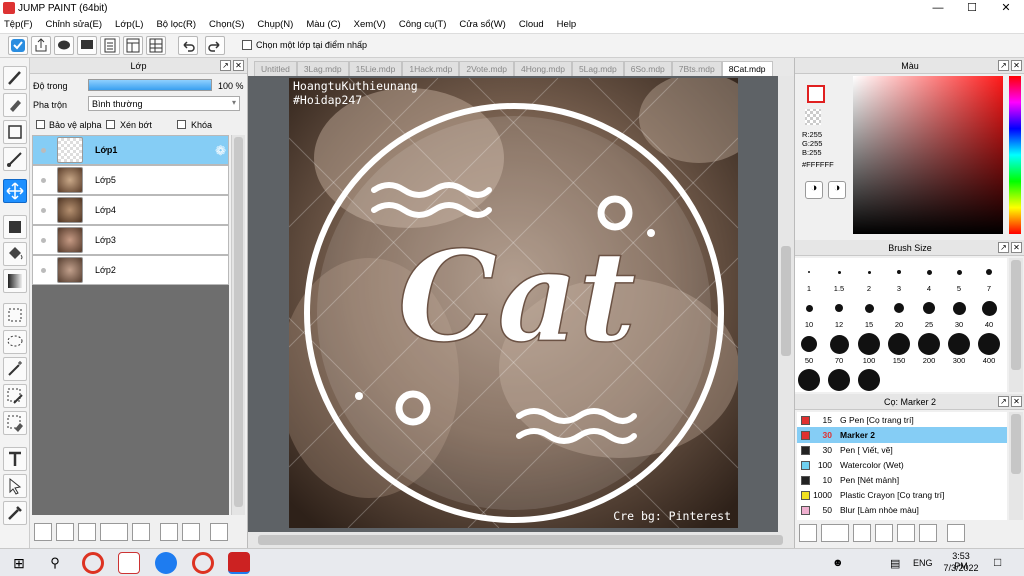 Image resolution: width=1024 pixels, height=576 pixels. I want to click on brush-item: 10 Pen [Nét mảnh], so click(902, 480).